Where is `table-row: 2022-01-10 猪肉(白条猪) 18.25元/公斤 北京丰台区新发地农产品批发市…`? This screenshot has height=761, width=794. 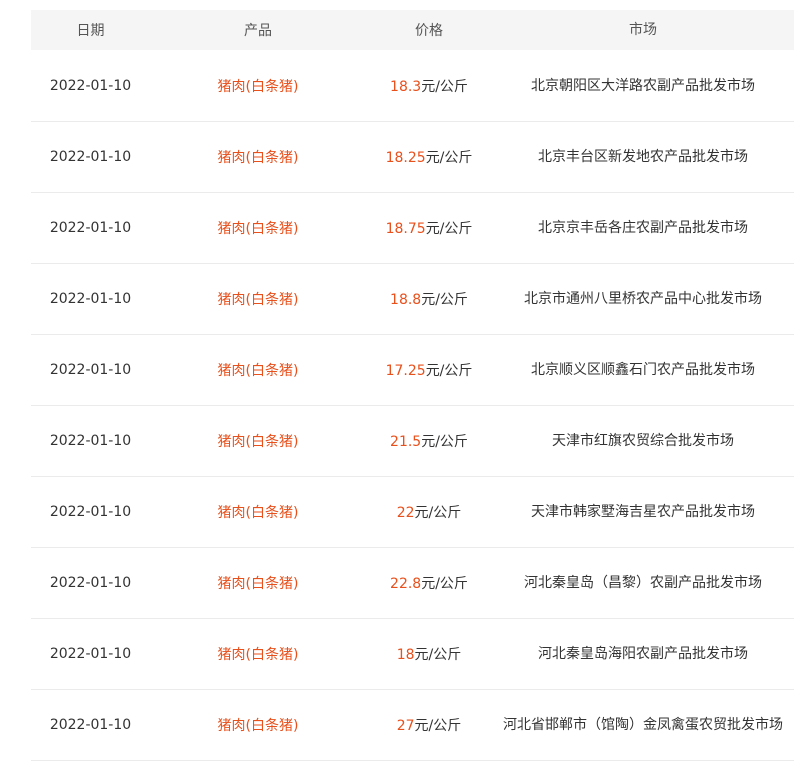 table-row: 2022-01-10 猪肉(白条猪) 18.25元/公斤 北京丰台区新发地农产品批发市… is located at coordinates (412, 157).